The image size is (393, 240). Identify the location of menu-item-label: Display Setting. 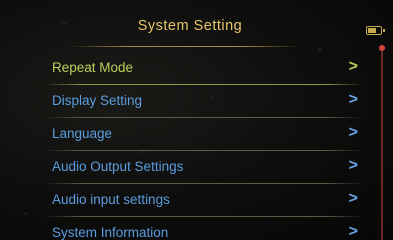
(97, 100).